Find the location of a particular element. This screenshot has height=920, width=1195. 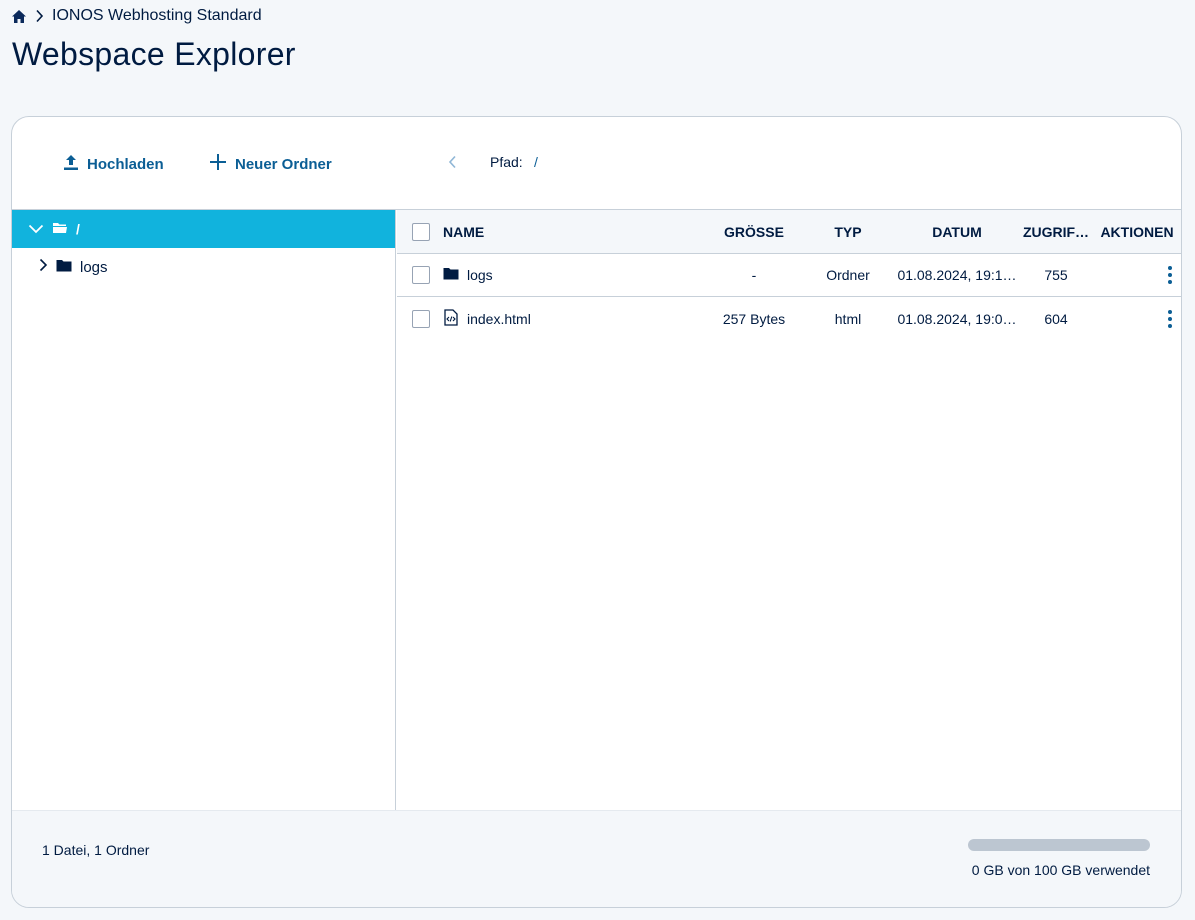

new-folder-button: Neuer Ordner is located at coordinates (270, 164).